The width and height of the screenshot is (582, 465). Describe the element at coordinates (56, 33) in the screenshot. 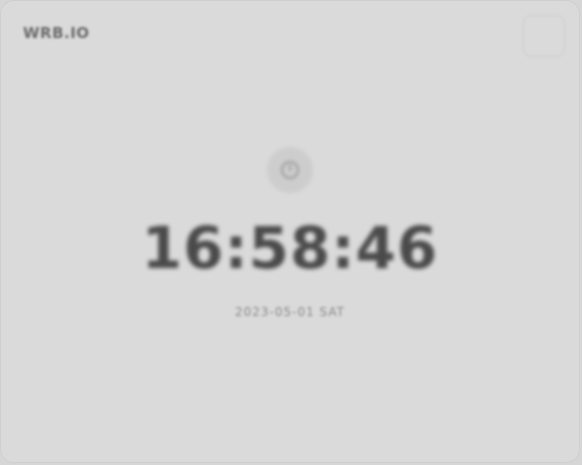

I see `brand-logo: WRB.IO` at that location.